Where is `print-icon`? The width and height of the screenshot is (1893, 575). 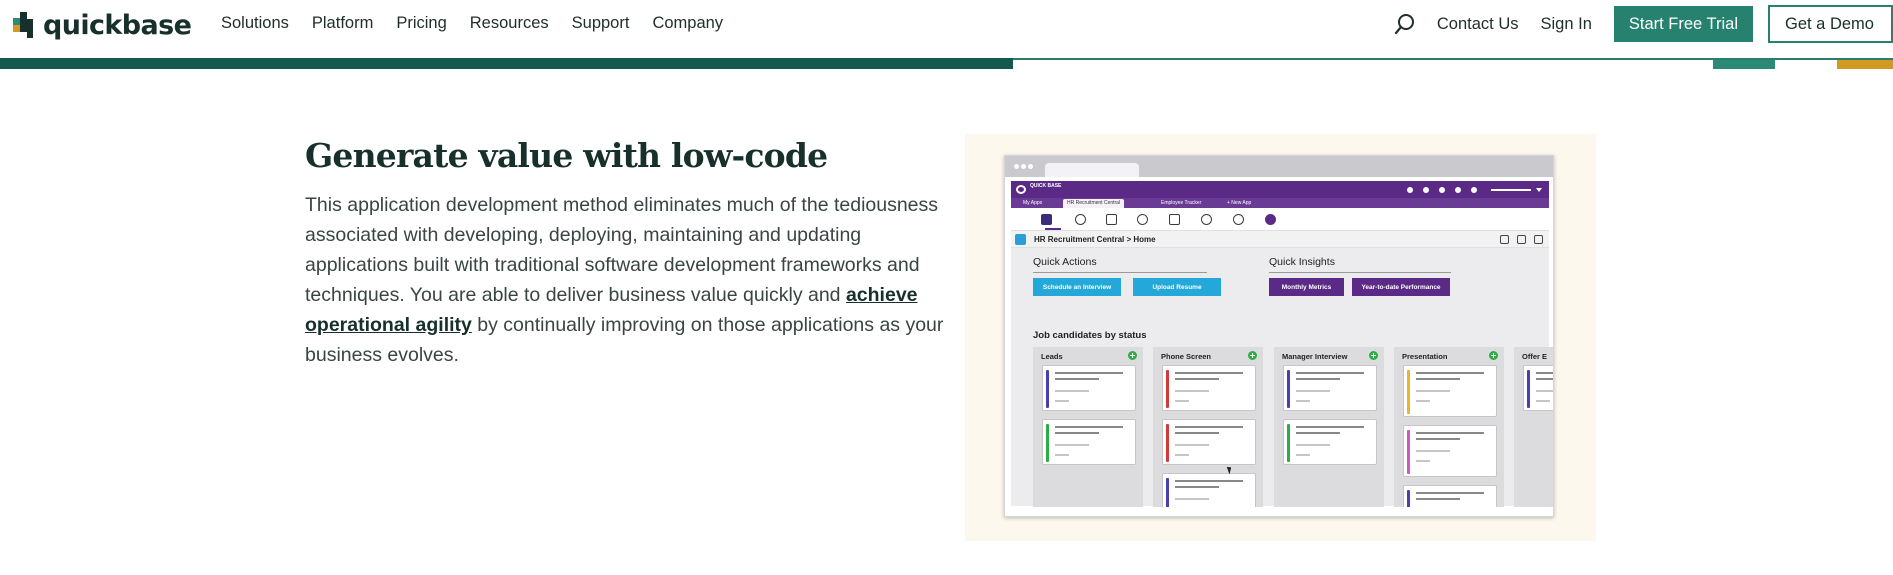 print-icon is located at coordinates (1521, 239).